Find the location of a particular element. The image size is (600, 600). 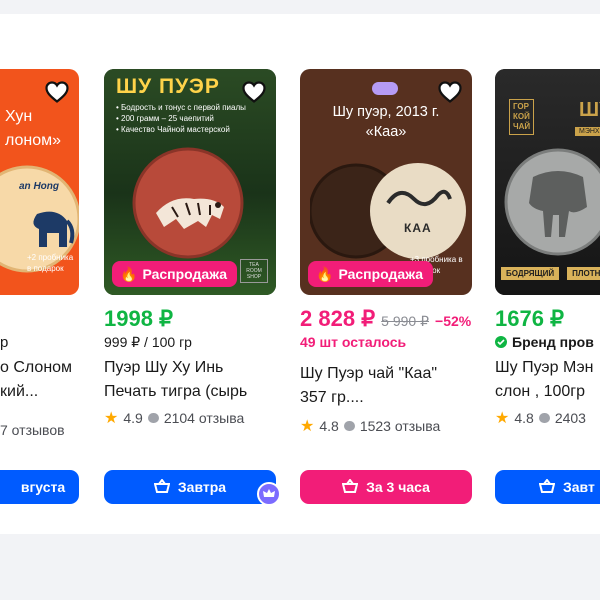

rating-row: ★ 4.8 2403 is located at coordinates (540, 418).